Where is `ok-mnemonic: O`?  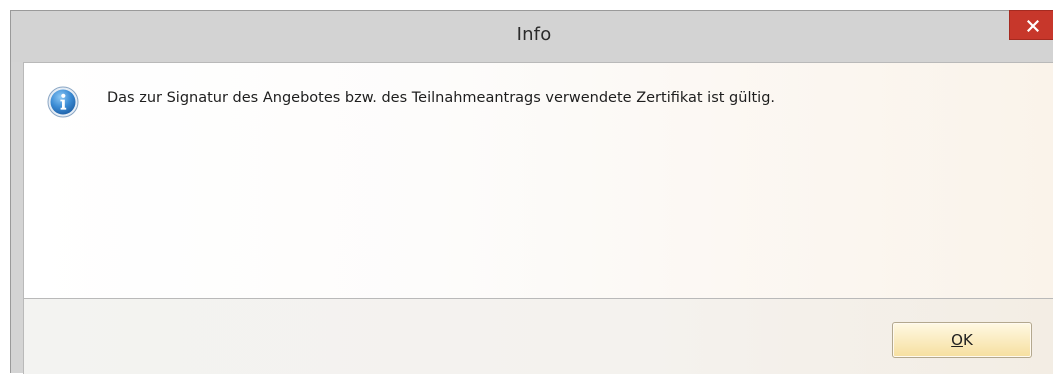 ok-mnemonic: O is located at coordinates (957, 340).